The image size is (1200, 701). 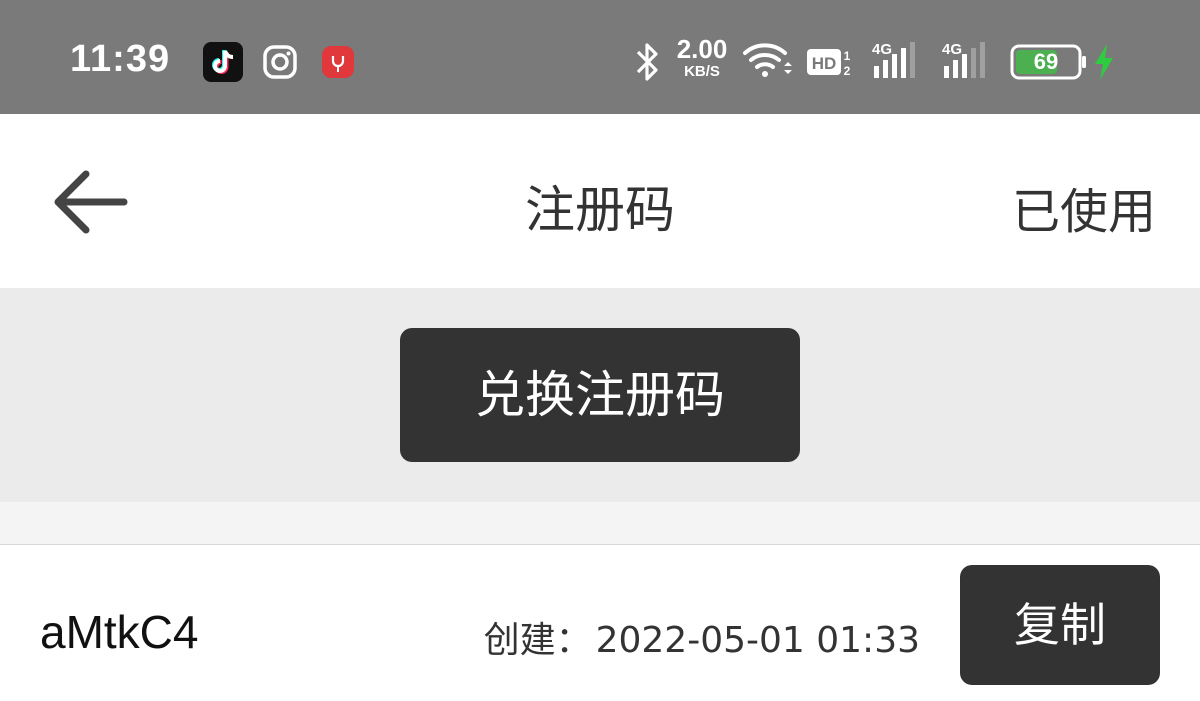 I want to click on instagram-icon, so click(x=280, y=62).